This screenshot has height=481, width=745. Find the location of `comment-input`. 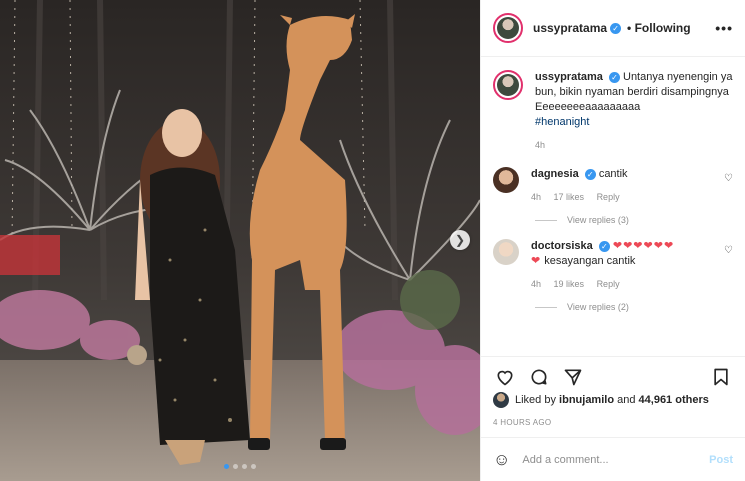

comment-input is located at coordinates (615, 459).